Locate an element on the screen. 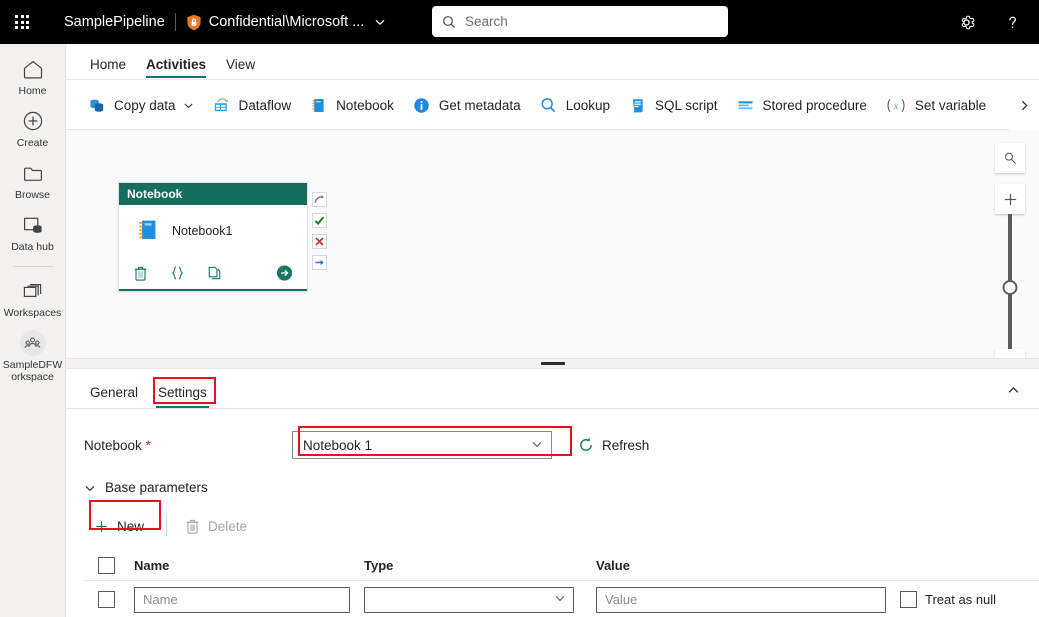 The height and width of the screenshot is (617, 1039). canvas-zoom-controls is located at coordinates (1010, 250).